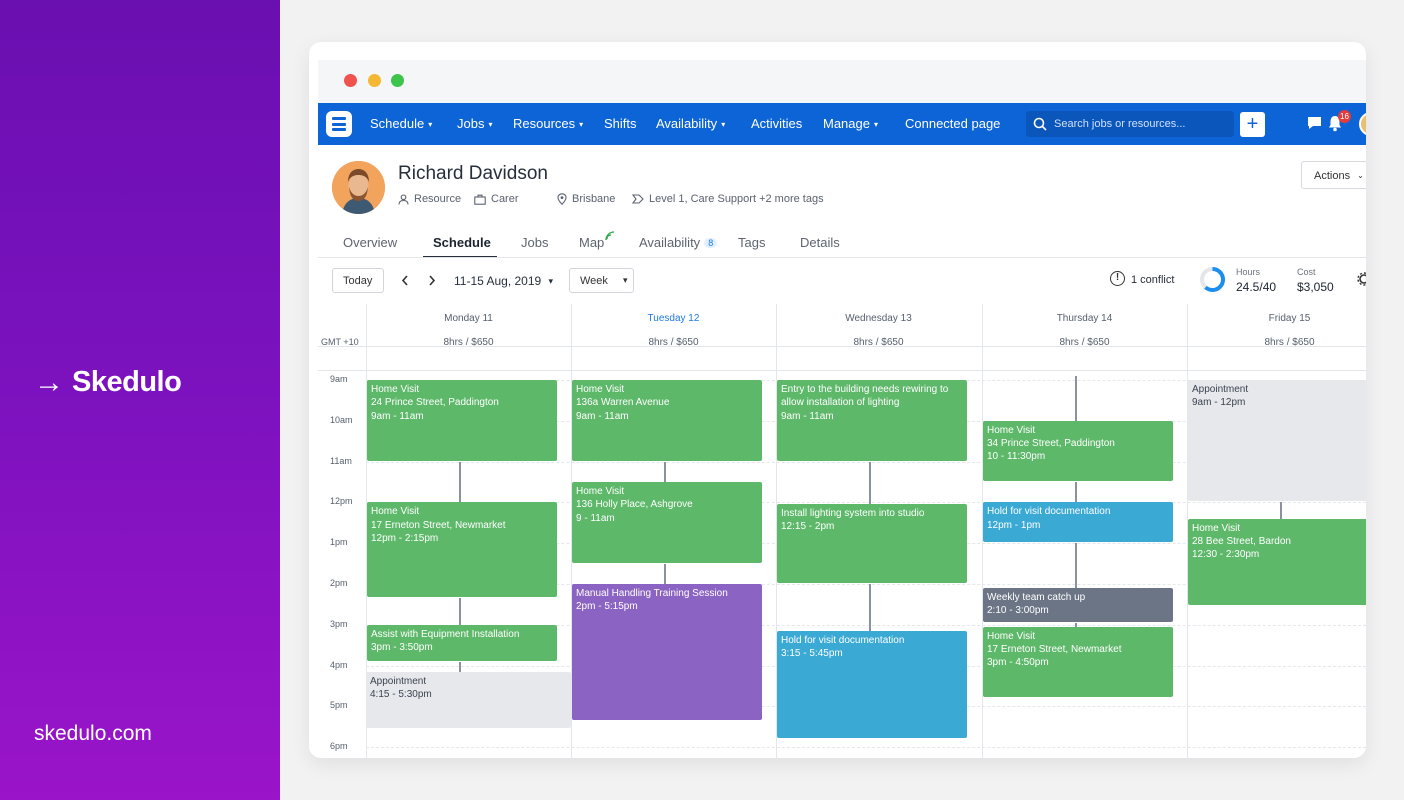 Image resolution: width=1404 pixels, height=800 pixels. I want to click on day-header: Thursday 14, so click(1084, 318).